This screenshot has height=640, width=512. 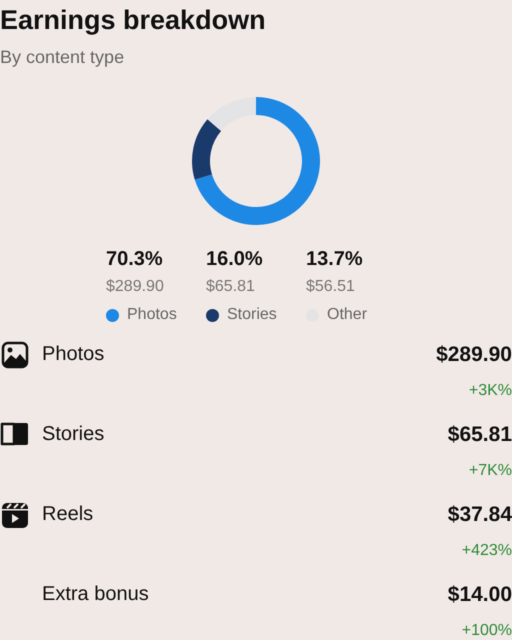 What do you see at coordinates (133, 20) in the screenshot?
I see `title: Earnings breakdown` at bounding box center [133, 20].